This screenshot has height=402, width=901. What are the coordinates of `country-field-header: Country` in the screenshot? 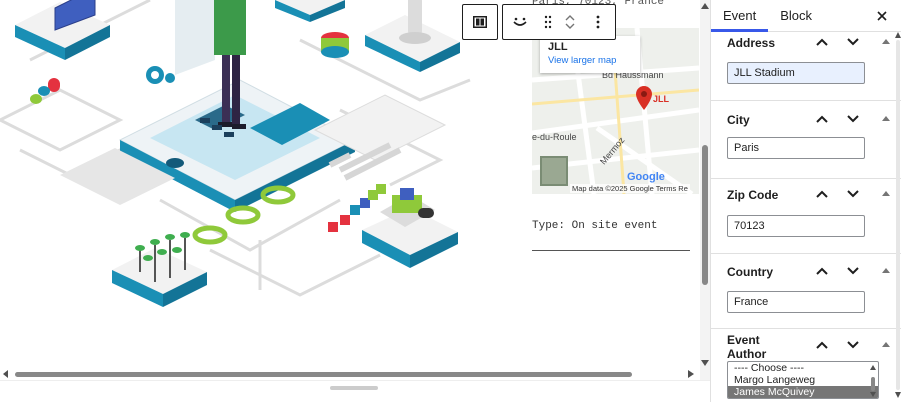 It's located at (806, 271).